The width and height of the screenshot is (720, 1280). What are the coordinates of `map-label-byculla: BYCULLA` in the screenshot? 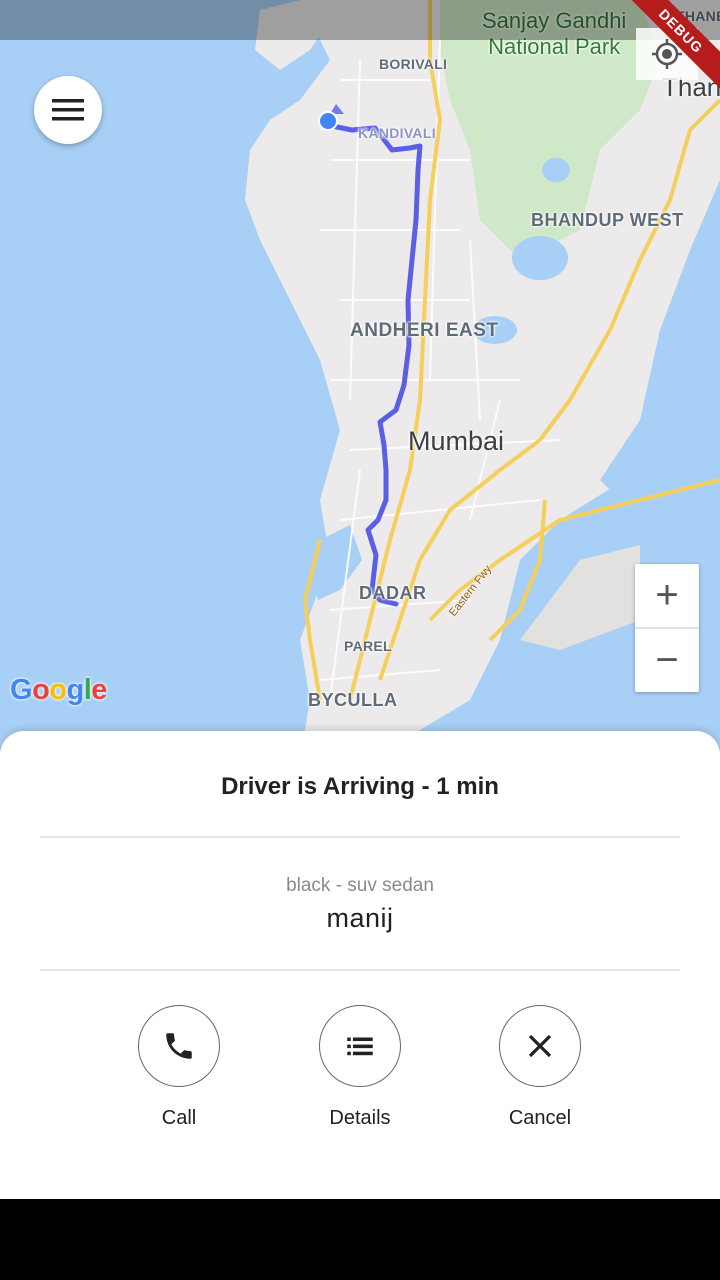 It's located at (353, 700).